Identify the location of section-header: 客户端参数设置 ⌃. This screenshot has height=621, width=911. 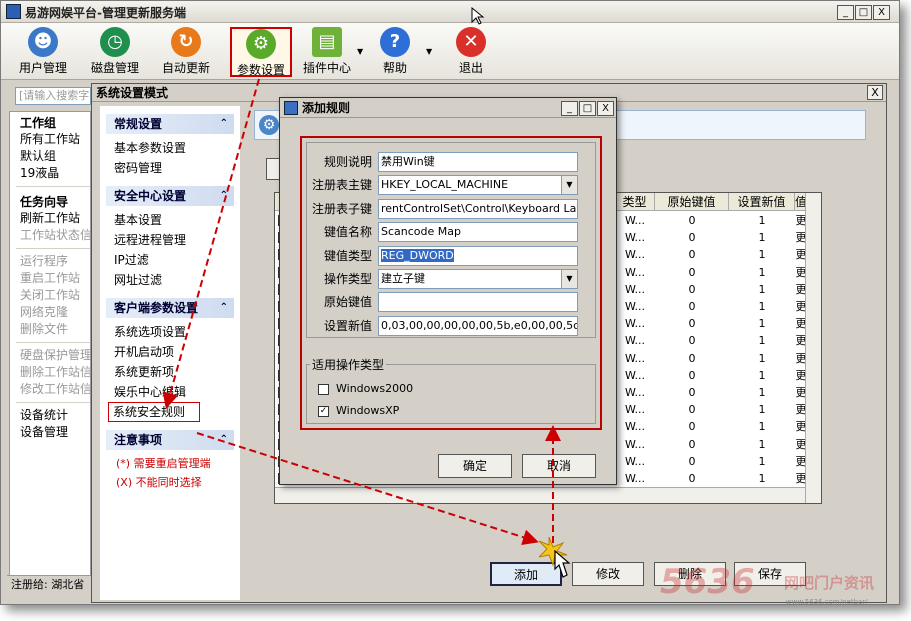
(170, 308).